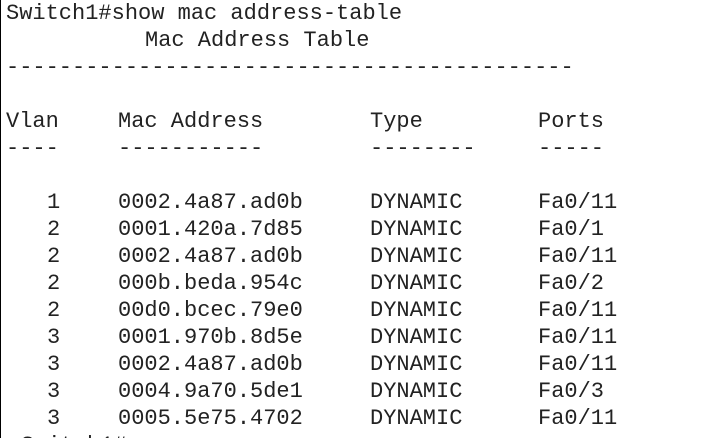 The image size is (728, 438). What do you see at coordinates (571, 283) in the screenshot?
I see `cell-port: Fa0/2` at bounding box center [571, 283].